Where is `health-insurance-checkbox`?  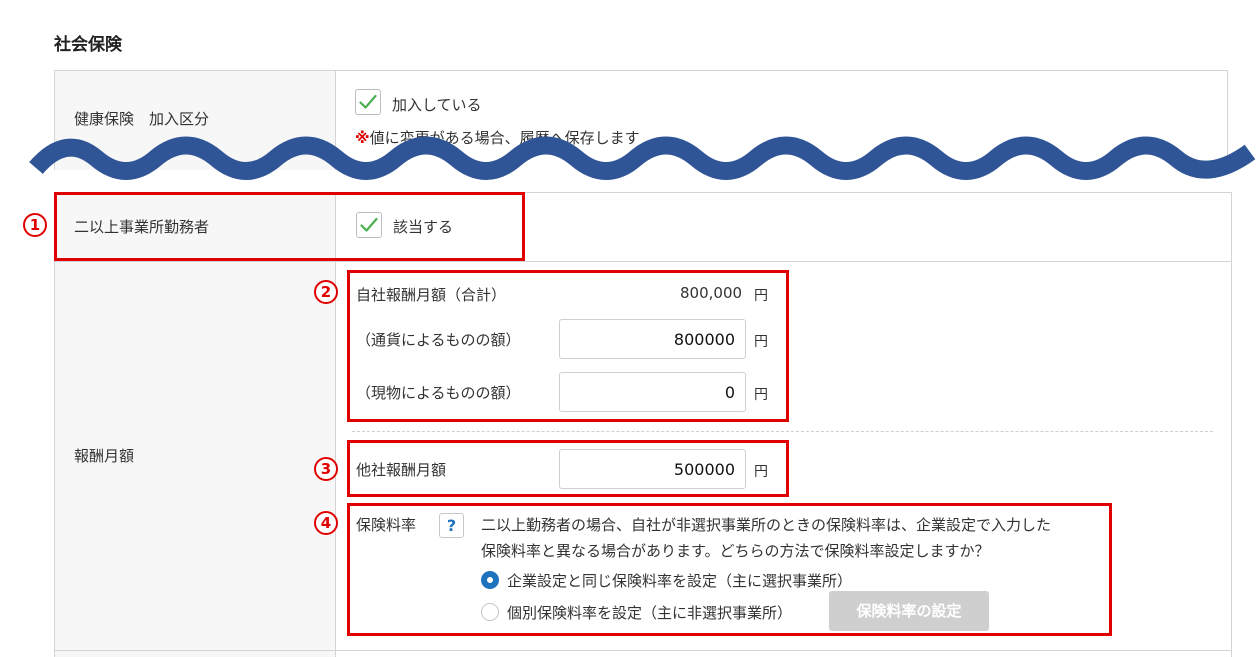
health-insurance-checkbox is located at coordinates (368, 102).